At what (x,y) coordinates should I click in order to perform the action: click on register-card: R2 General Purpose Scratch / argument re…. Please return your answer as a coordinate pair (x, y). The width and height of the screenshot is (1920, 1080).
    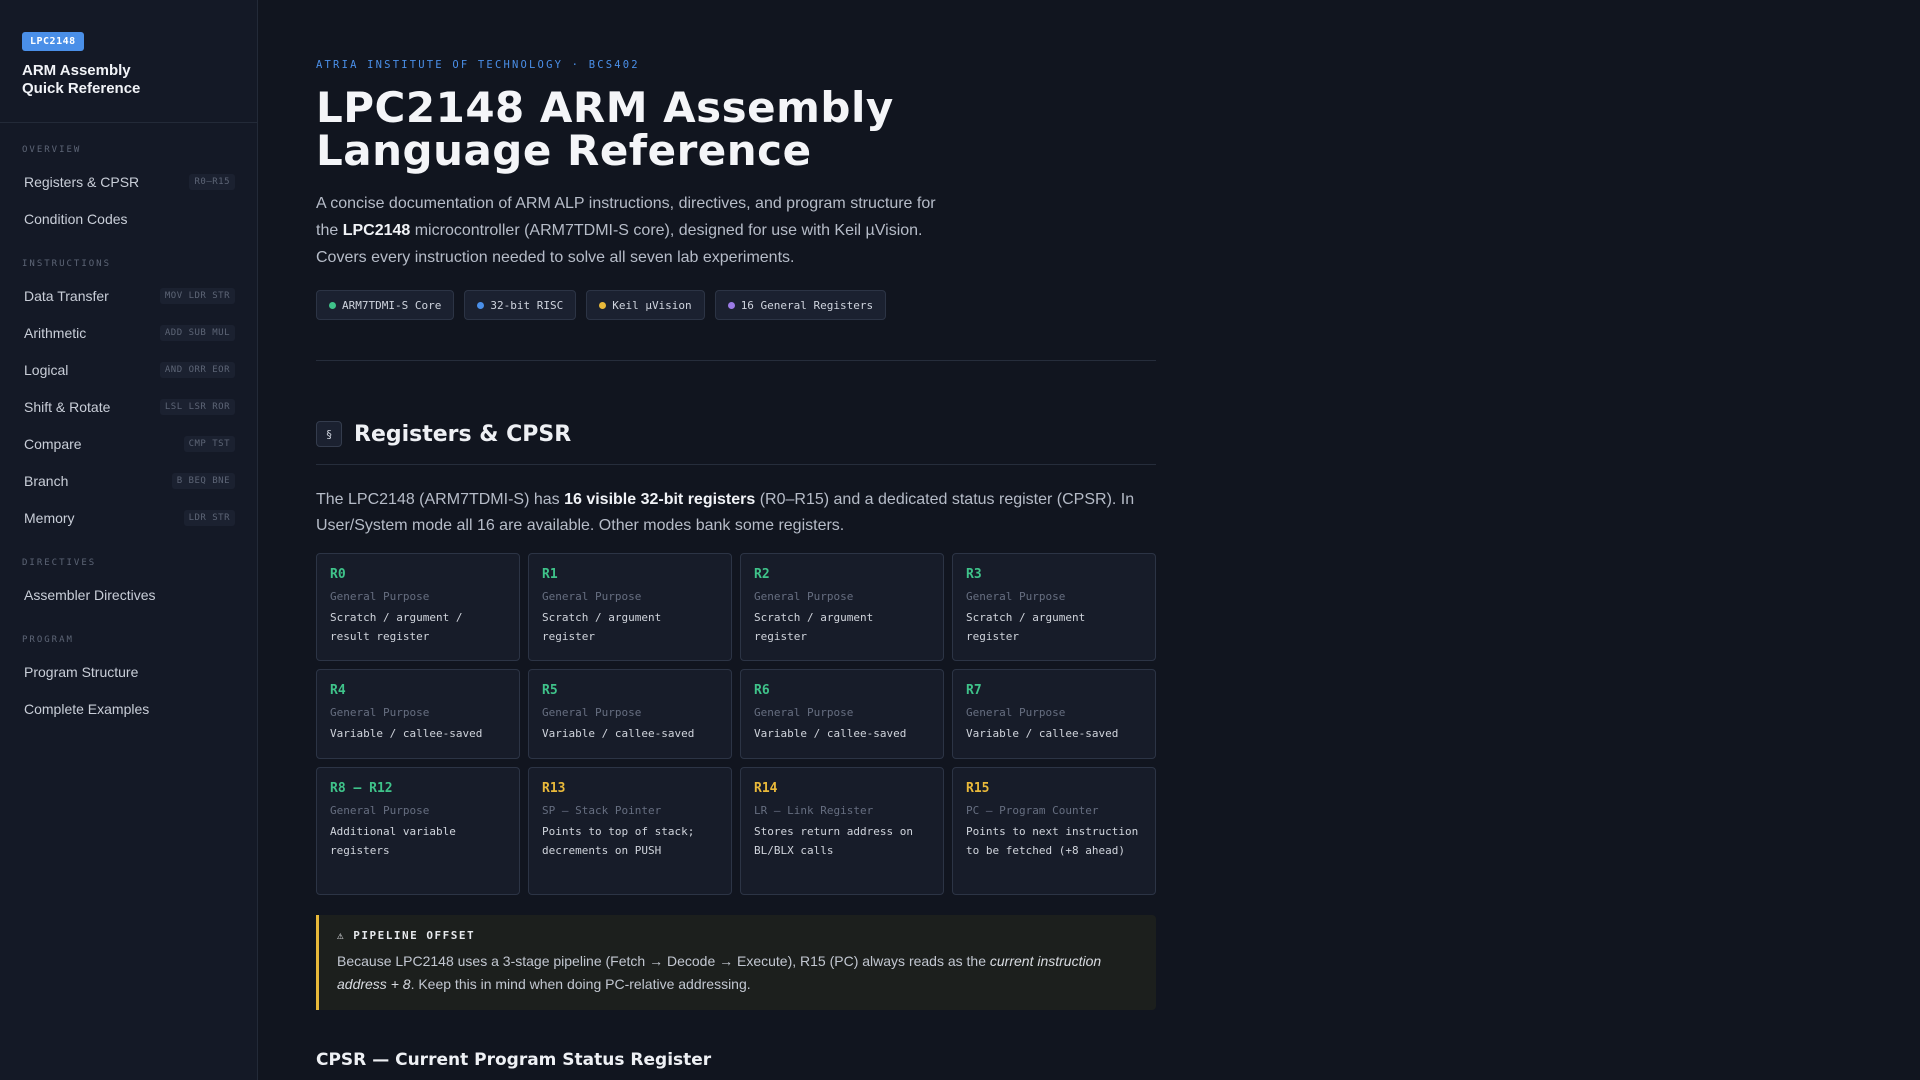
    Looking at the image, I should click on (842, 607).